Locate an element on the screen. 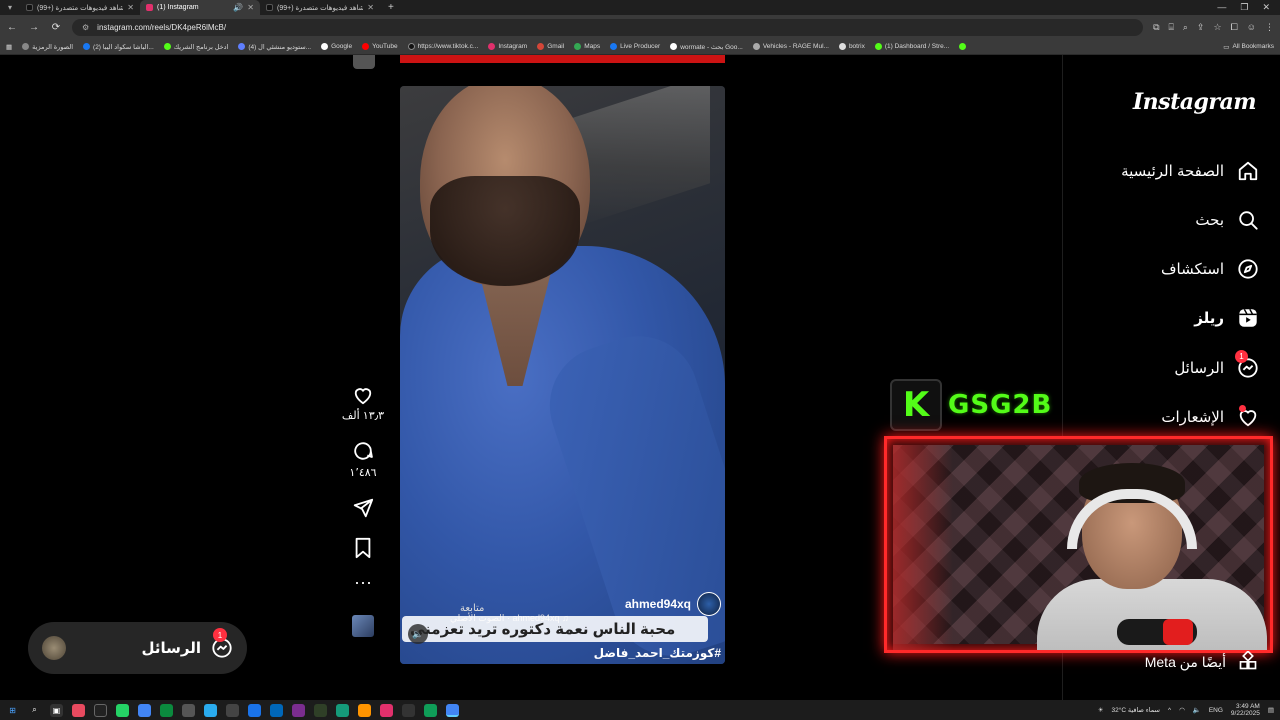 The width and height of the screenshot is (1280, 720). bookmark-item: Gmail is located at coordinates (550, 46).